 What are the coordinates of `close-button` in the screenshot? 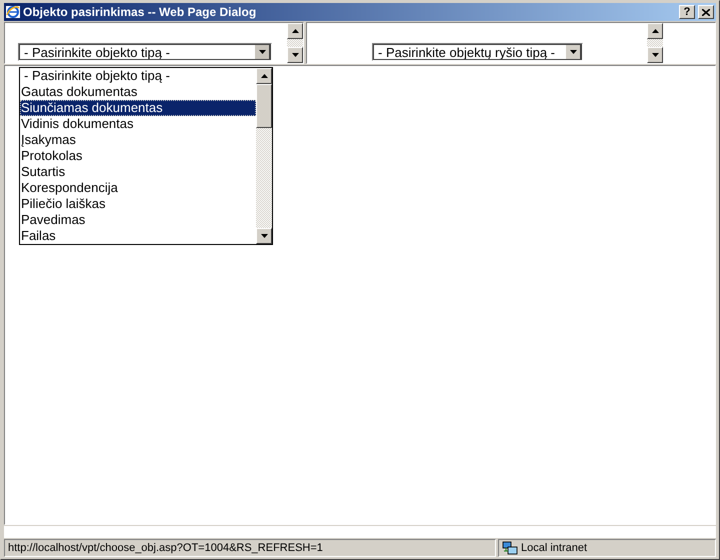 It's located at (706, 12).